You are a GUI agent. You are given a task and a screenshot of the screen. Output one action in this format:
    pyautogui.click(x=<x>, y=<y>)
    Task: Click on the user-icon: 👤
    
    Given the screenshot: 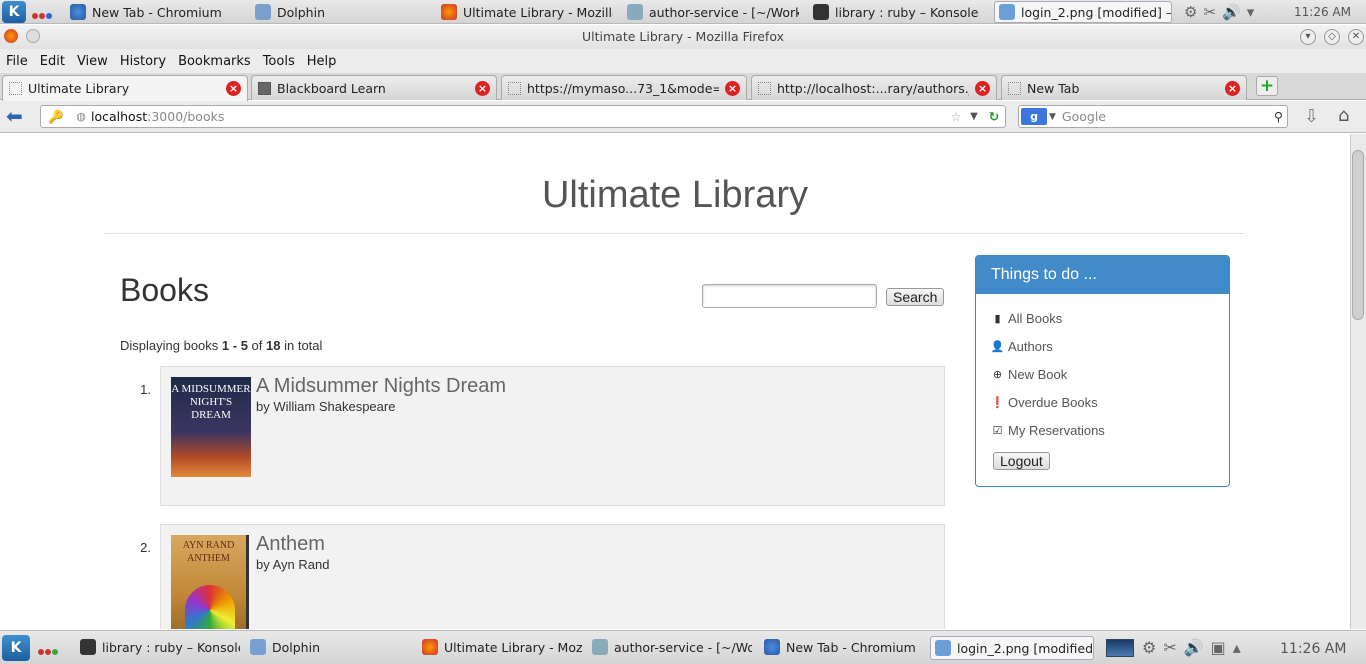 What is the action you would take?
    pyautogui.click(x=997, y=347)
    